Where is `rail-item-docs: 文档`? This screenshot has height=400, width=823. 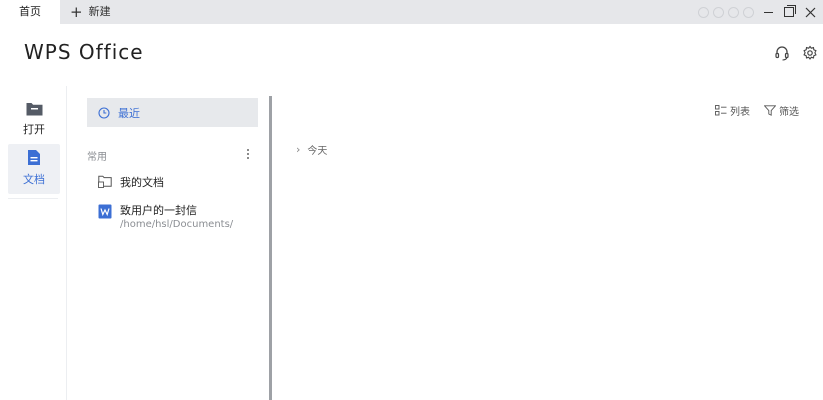 rail-item-docs: 文档 is located at coordinates (34, 169).